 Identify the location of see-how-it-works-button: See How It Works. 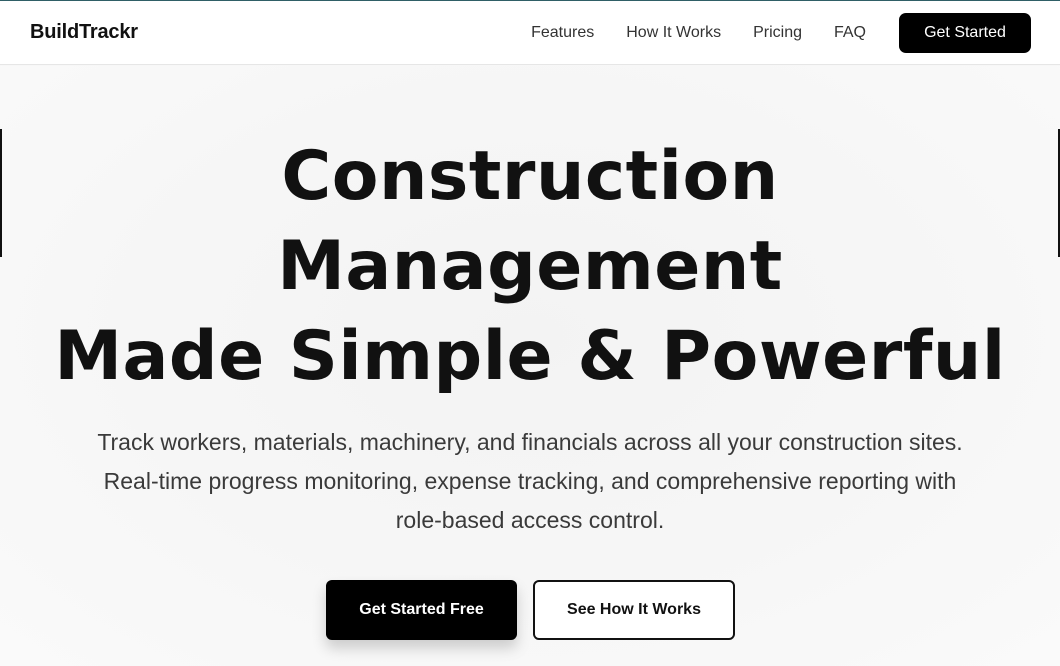
(634, 610).